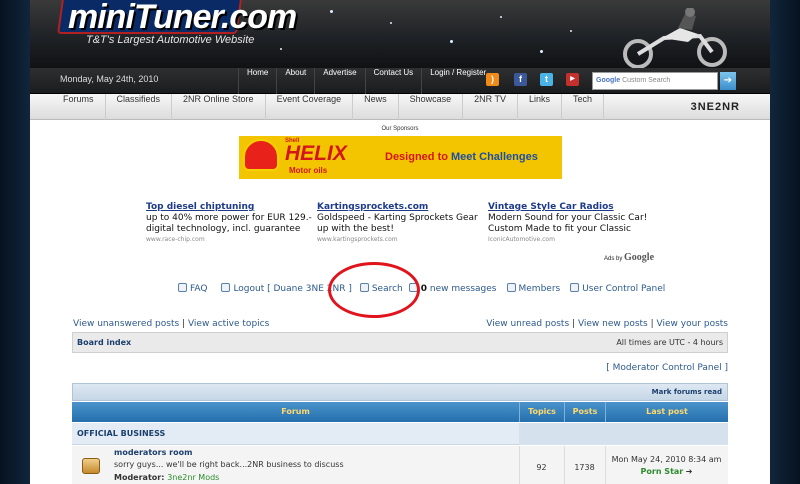 This screenshot has height=484, width=800. What do you see at coordinates (662, 471) in the screenshot?
I see `last-post-user: Porn Star` at bounding box center [662, 471].